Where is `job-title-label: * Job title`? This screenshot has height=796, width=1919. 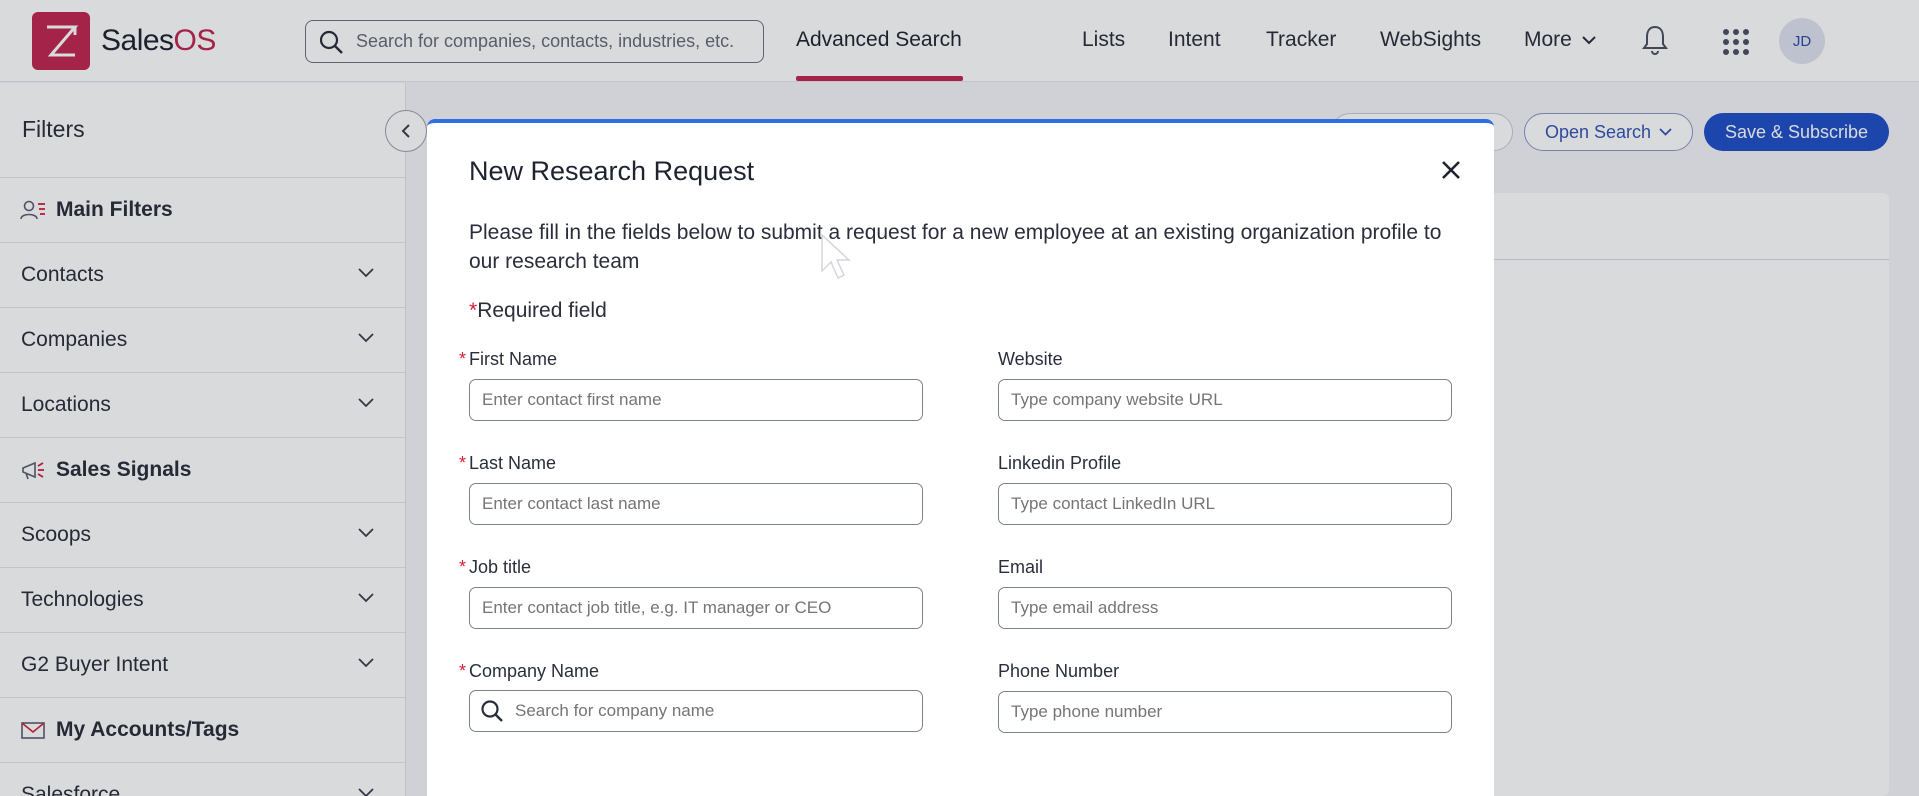 job-title-label: * Job title is located at coordinates (495, 567).